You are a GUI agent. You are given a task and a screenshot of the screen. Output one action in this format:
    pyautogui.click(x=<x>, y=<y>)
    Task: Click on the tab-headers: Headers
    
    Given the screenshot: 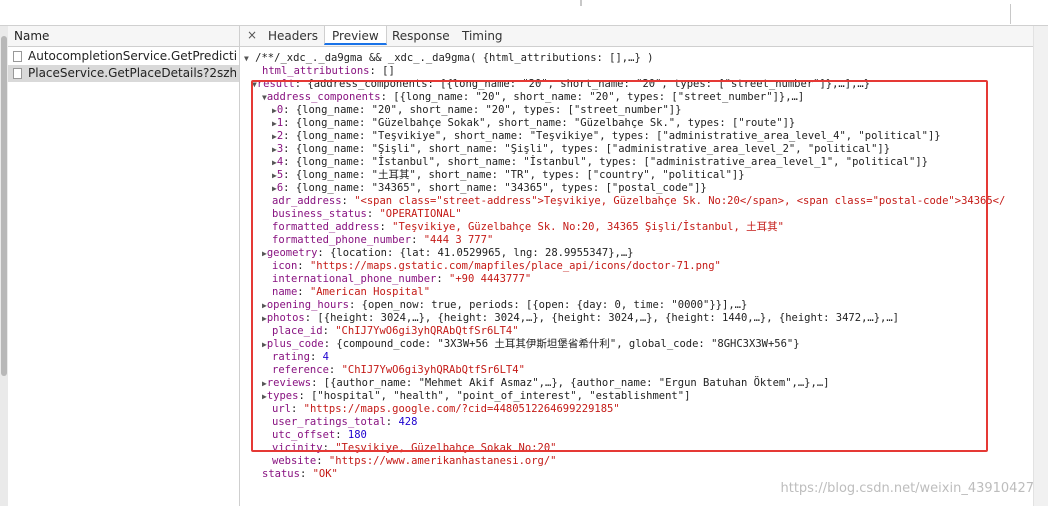 What is the action you would take?
    pyautogui.click(x=293, y=36)
    